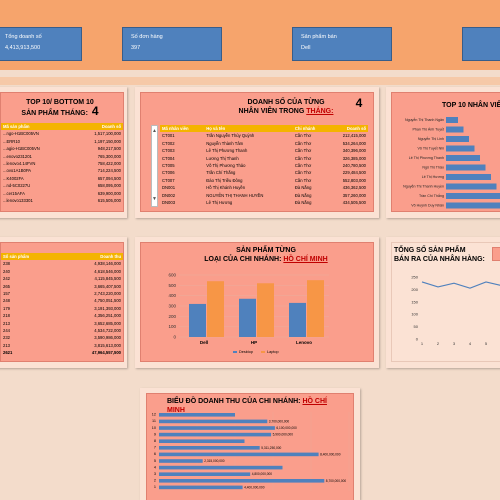 The image size is (500, 500). Describe the element at coordinates (416, 326) in the screenshot. I see `y-tick-label: 50` at that location.